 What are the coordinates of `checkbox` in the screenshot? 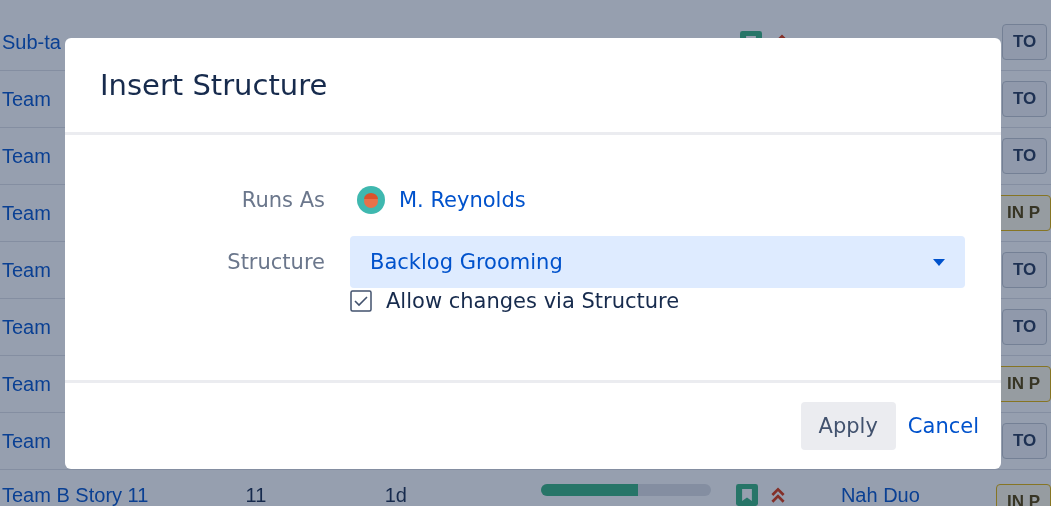 It's located at (361, 301).